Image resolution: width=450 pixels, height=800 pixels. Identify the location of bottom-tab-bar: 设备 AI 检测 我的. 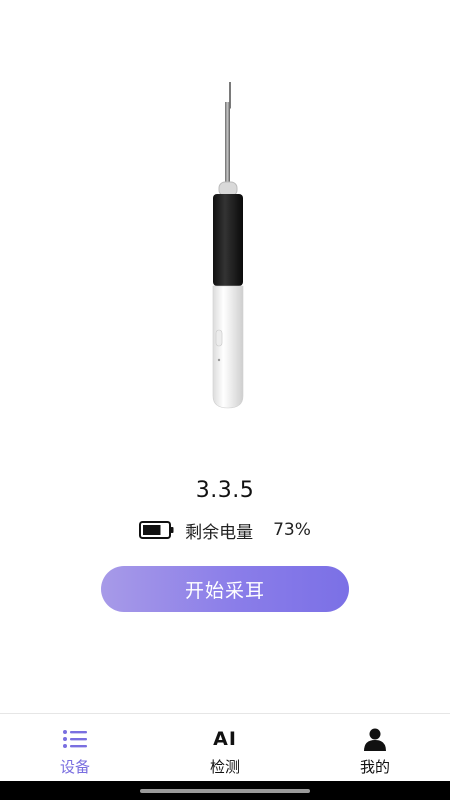
(225, 747).